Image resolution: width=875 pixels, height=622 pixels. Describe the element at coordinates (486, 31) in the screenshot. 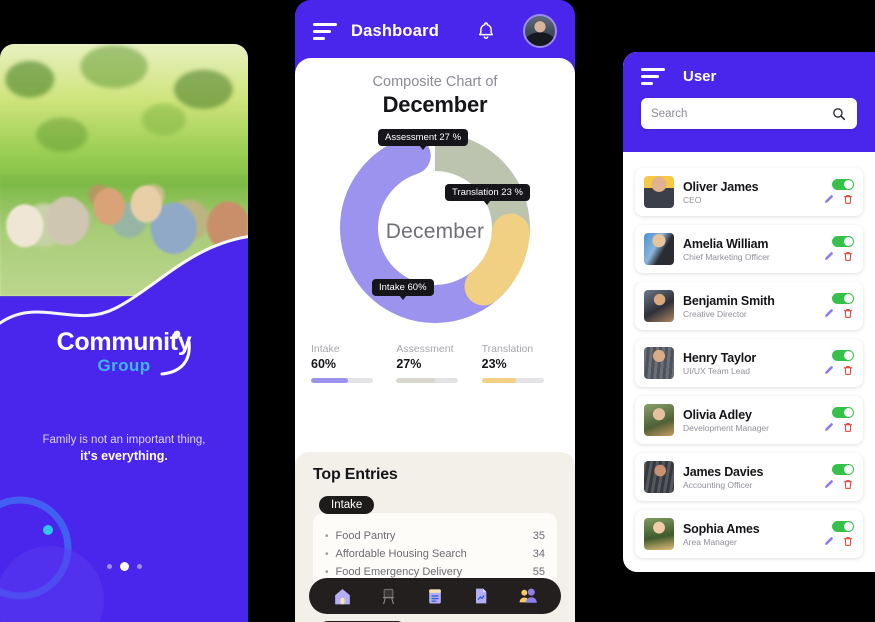

I see `notification-bell-icon` at that location.